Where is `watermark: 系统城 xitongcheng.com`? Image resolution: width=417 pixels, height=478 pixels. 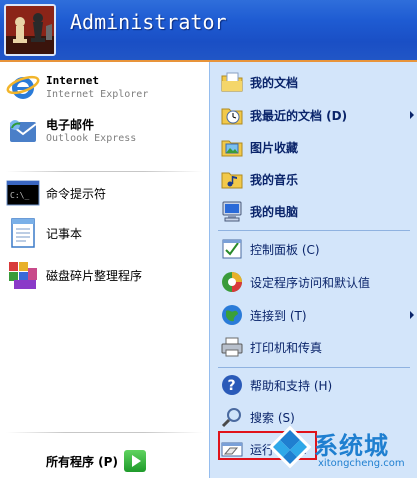
watermark: 系统城 xitongcheng.com is located at coordinates (342, 450).